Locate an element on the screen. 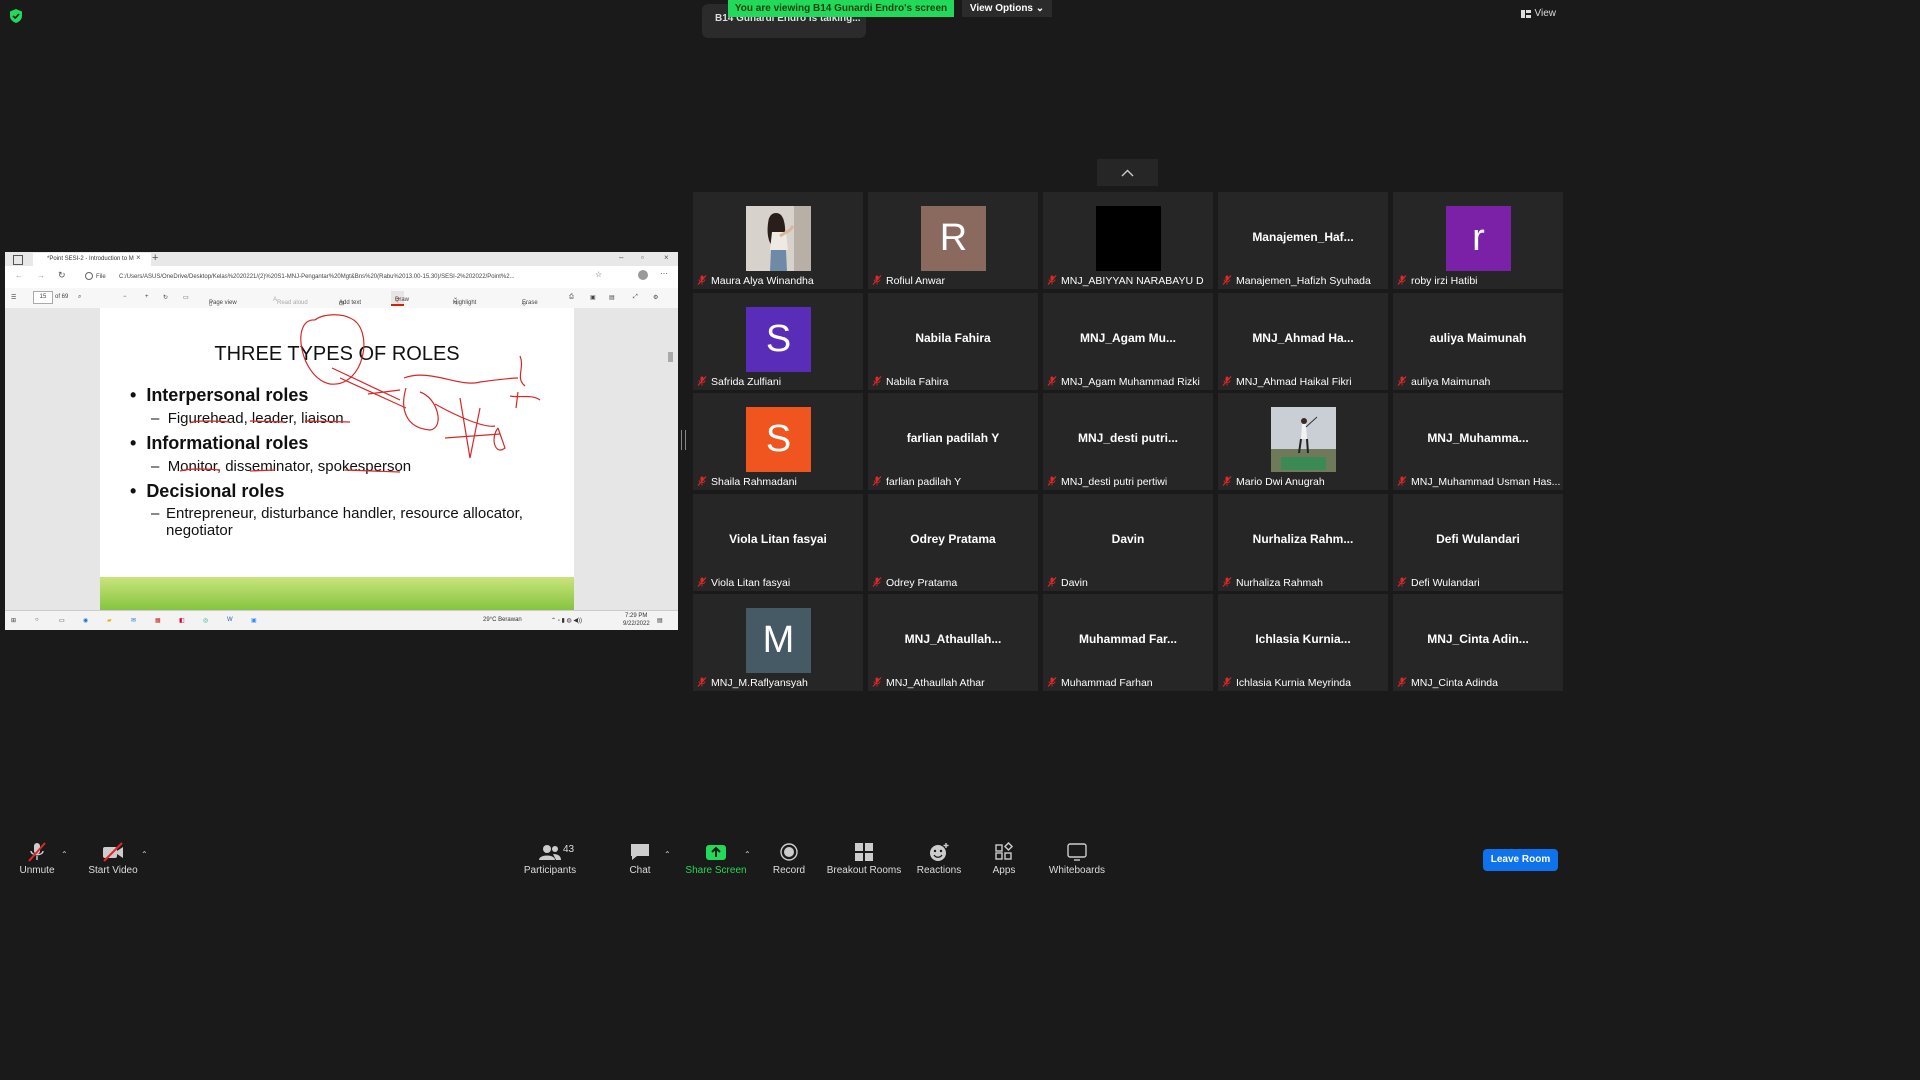 The width and height of the screenshot is (1920, 1080). start-video-button: Start Video is located at coordinates (113, 859).